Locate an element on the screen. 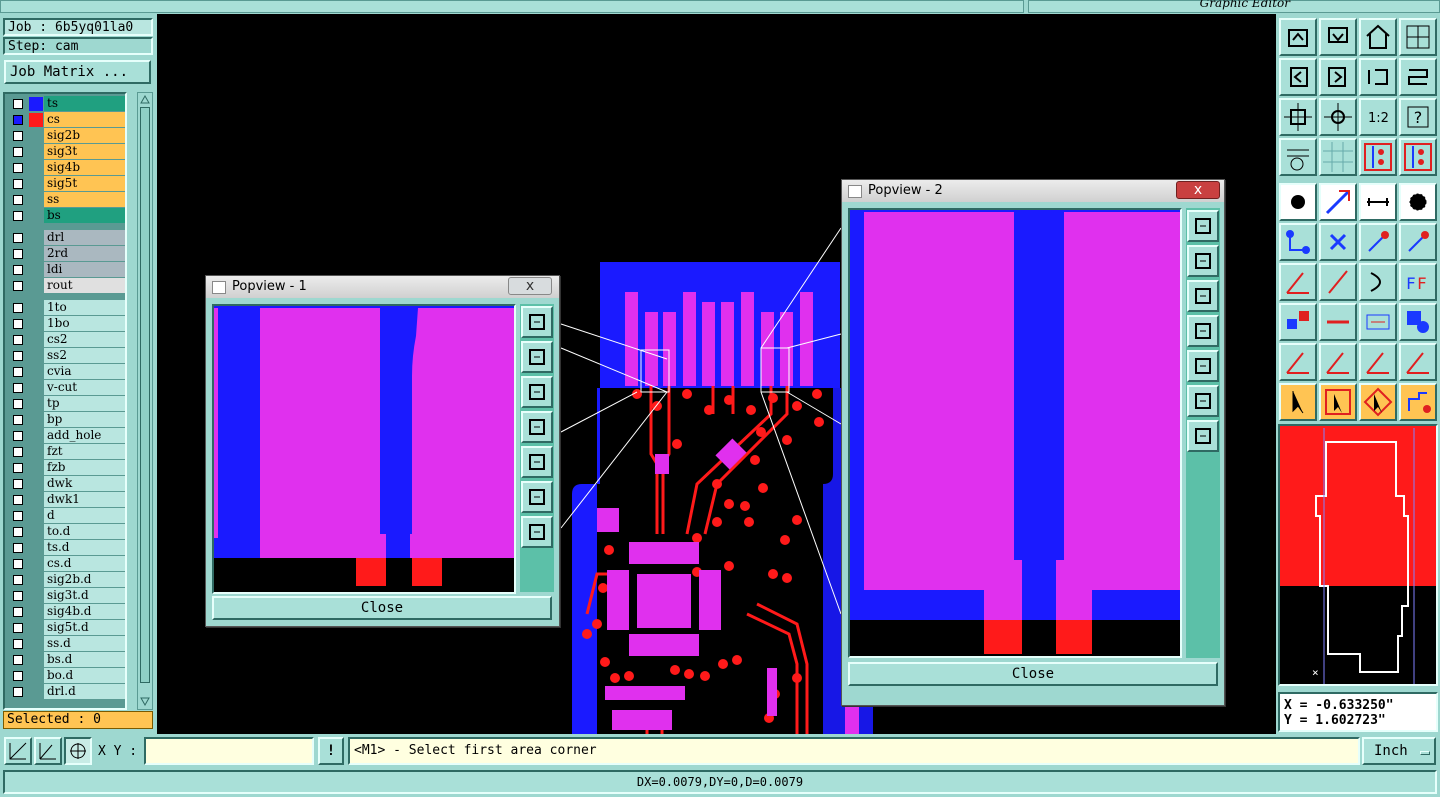 Image resolution: width=1440 pixels, height=797 pixels. popview-2-close-x: x is located at coordinates (1198, 190).